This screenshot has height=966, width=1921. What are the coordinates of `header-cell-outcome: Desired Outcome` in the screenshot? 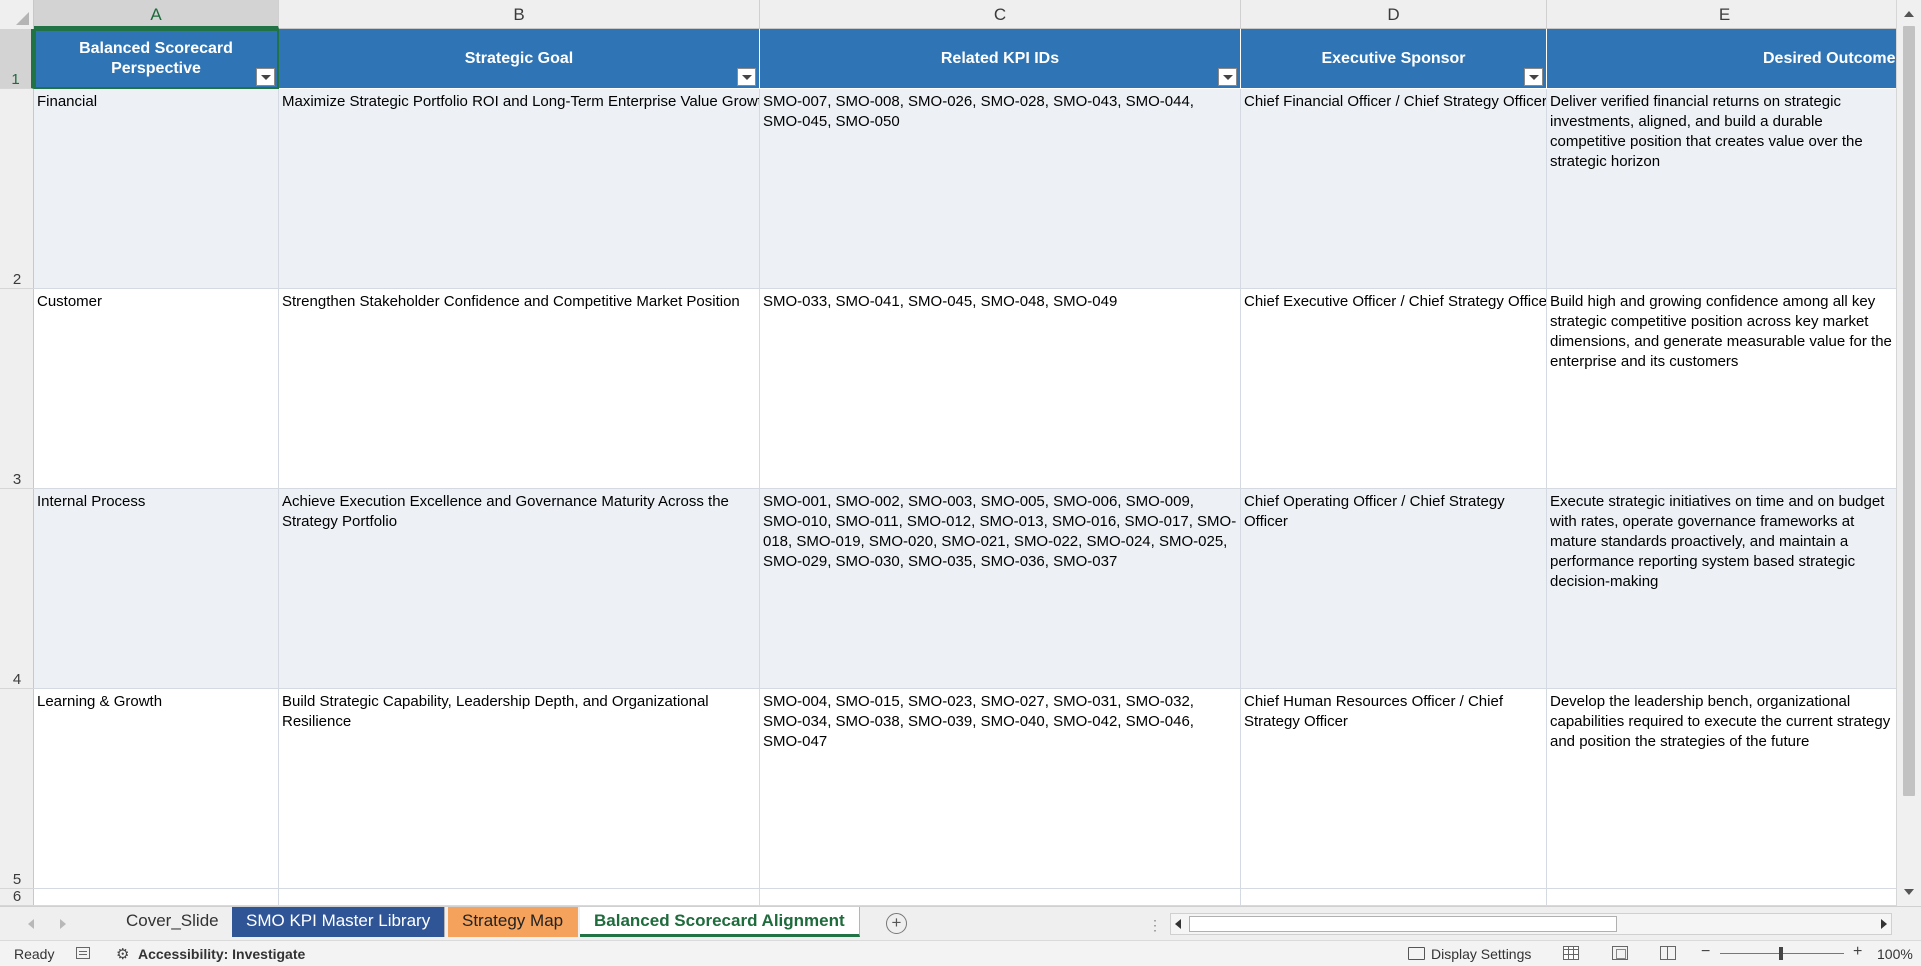 It's located at (1721, 59).